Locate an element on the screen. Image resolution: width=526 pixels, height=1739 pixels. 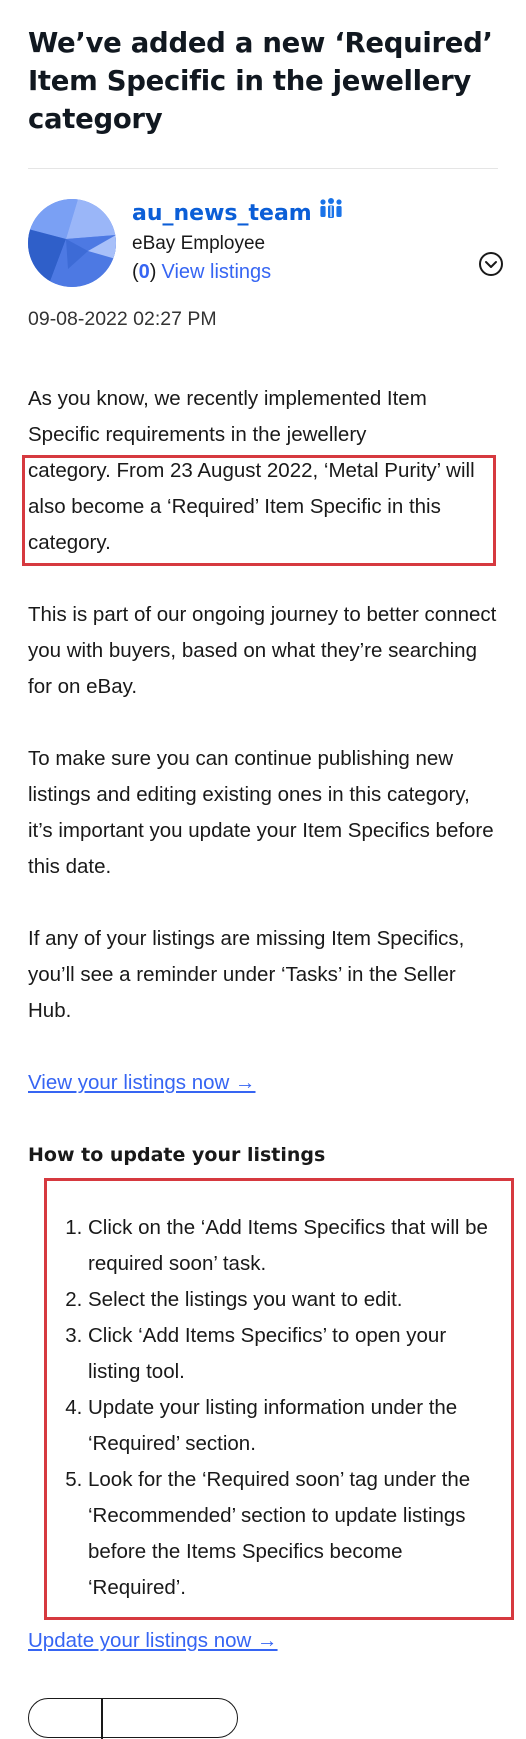
author-role: eBay Employee is located at coordinates (199, 243).